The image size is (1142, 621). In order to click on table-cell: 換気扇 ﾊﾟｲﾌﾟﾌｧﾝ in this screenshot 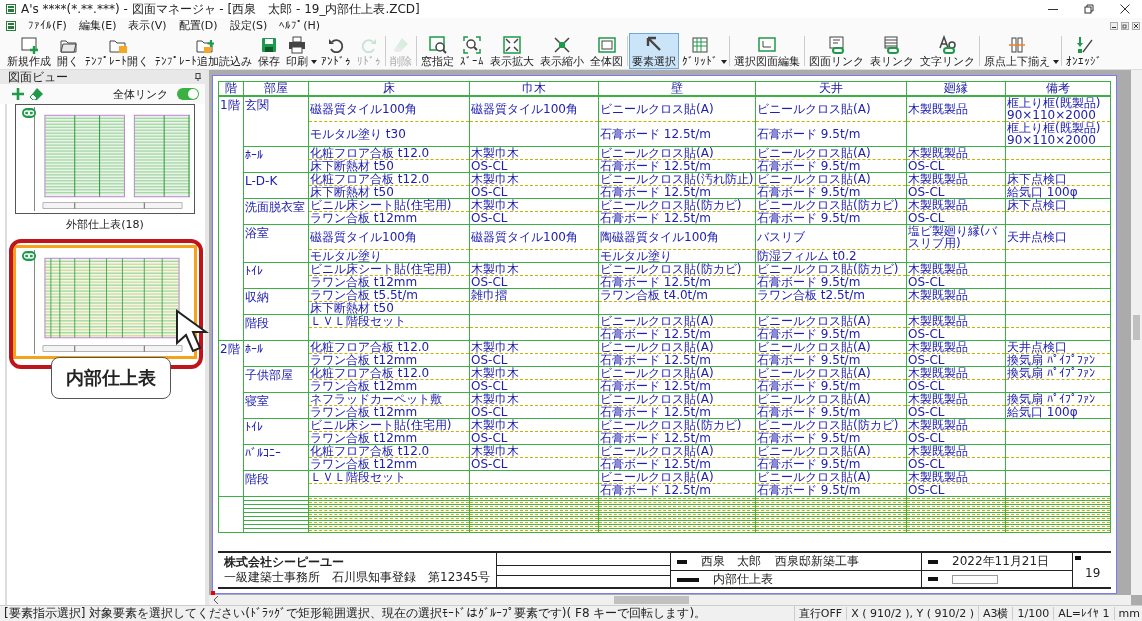, I will do `click(1058, 399)`.